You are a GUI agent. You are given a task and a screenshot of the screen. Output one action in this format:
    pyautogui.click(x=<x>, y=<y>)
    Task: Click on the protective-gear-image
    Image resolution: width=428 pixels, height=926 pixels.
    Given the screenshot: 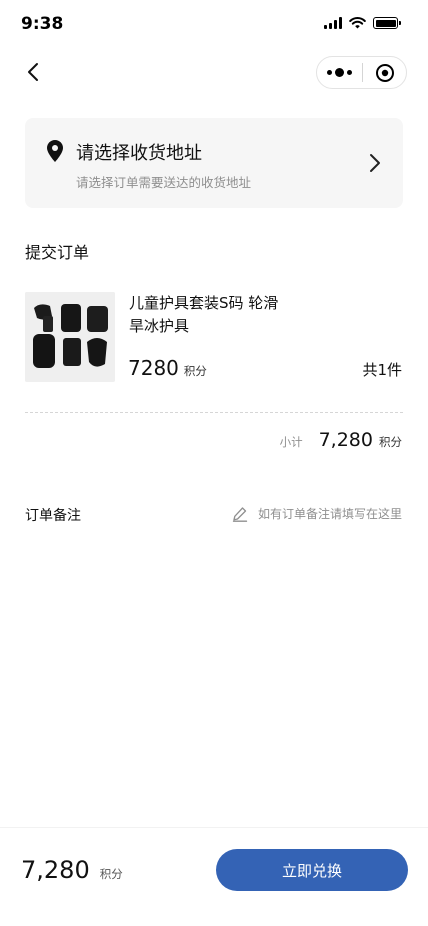 What is the action you would take?
    pyautogui.click(x=70, y=337)
    